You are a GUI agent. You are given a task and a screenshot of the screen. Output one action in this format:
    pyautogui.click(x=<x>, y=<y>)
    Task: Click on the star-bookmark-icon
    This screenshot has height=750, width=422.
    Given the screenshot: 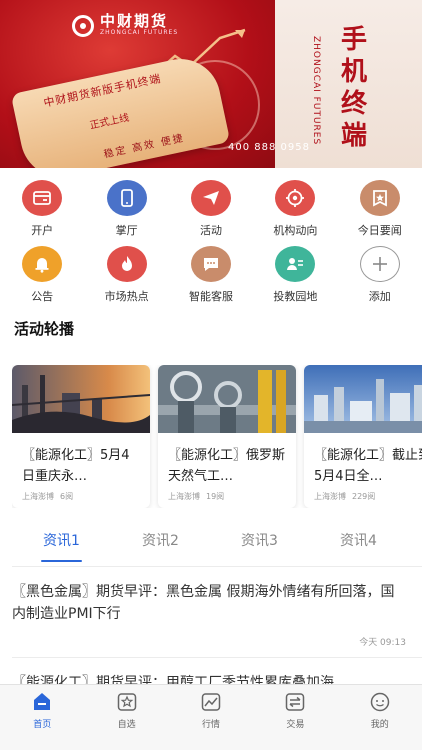 What is the action you would take?
    pyautogui.click(x=379, y=198)
    